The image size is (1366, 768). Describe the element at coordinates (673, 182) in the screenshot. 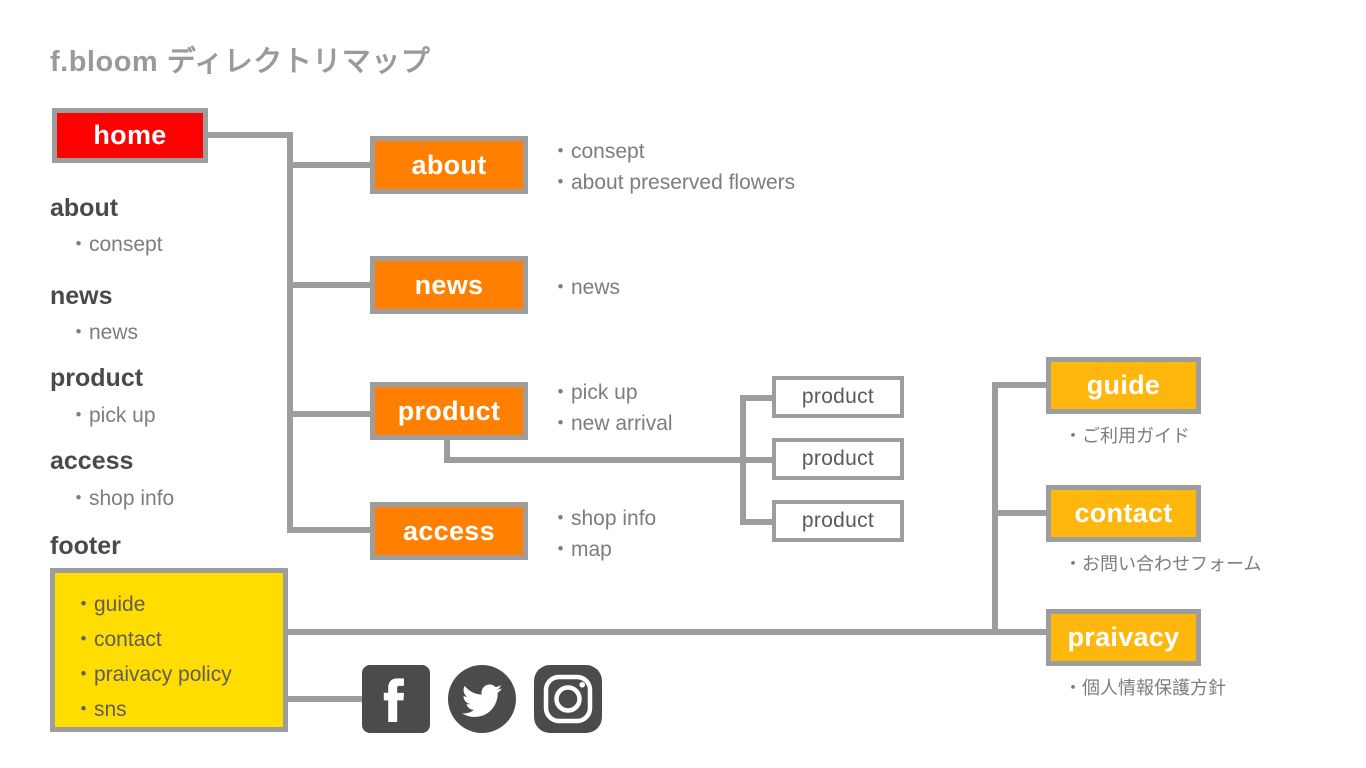

I see `caption-about-line-2: ・about preserved flowers` at that location.